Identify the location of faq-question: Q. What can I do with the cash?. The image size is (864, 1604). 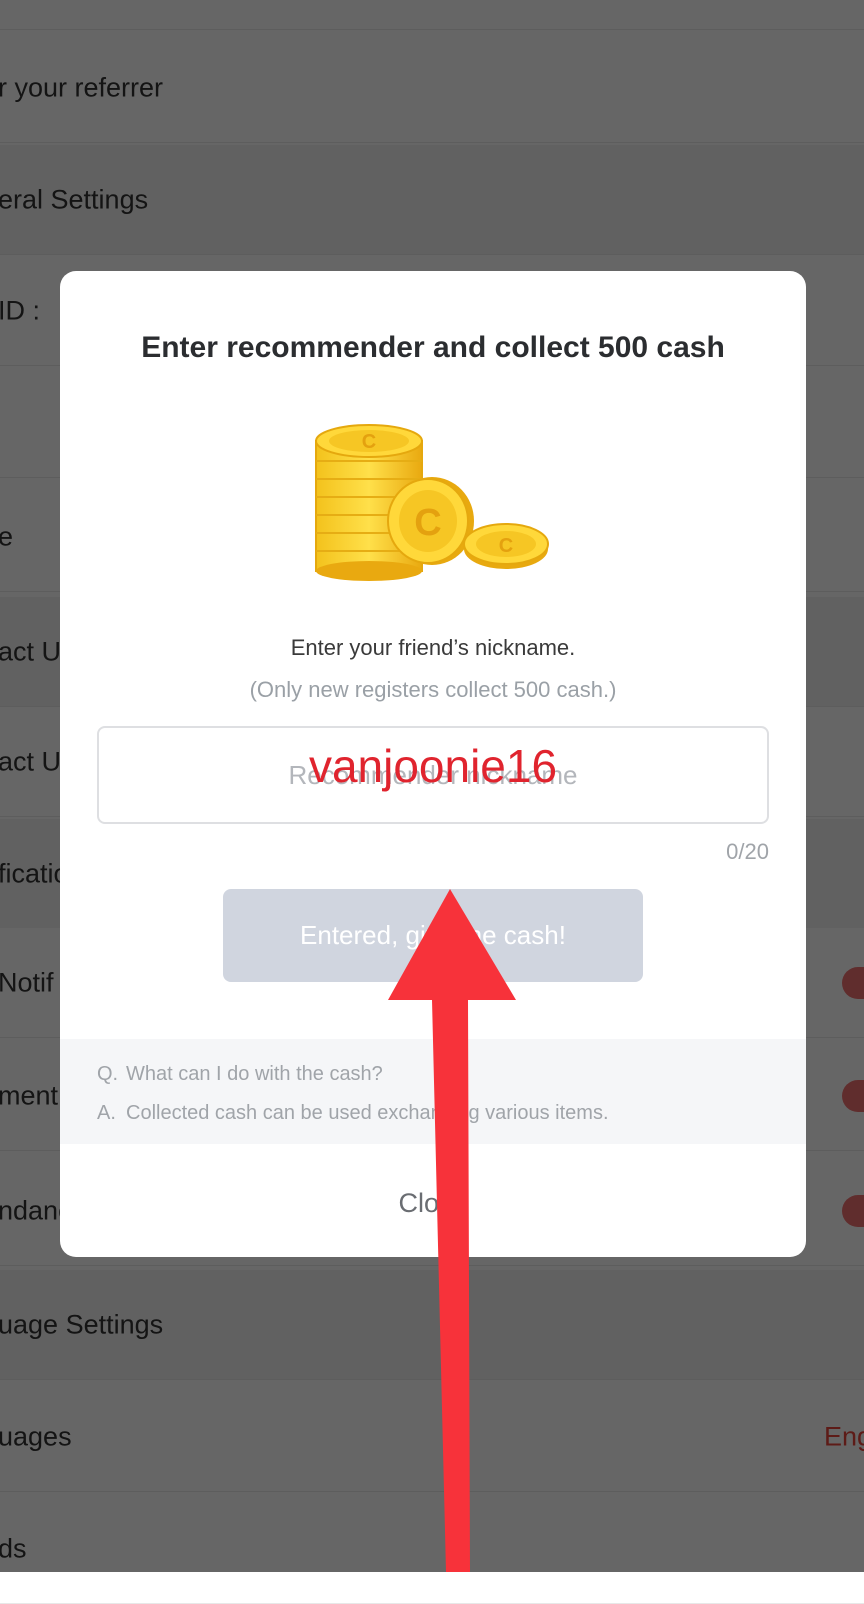
(240, 1074).